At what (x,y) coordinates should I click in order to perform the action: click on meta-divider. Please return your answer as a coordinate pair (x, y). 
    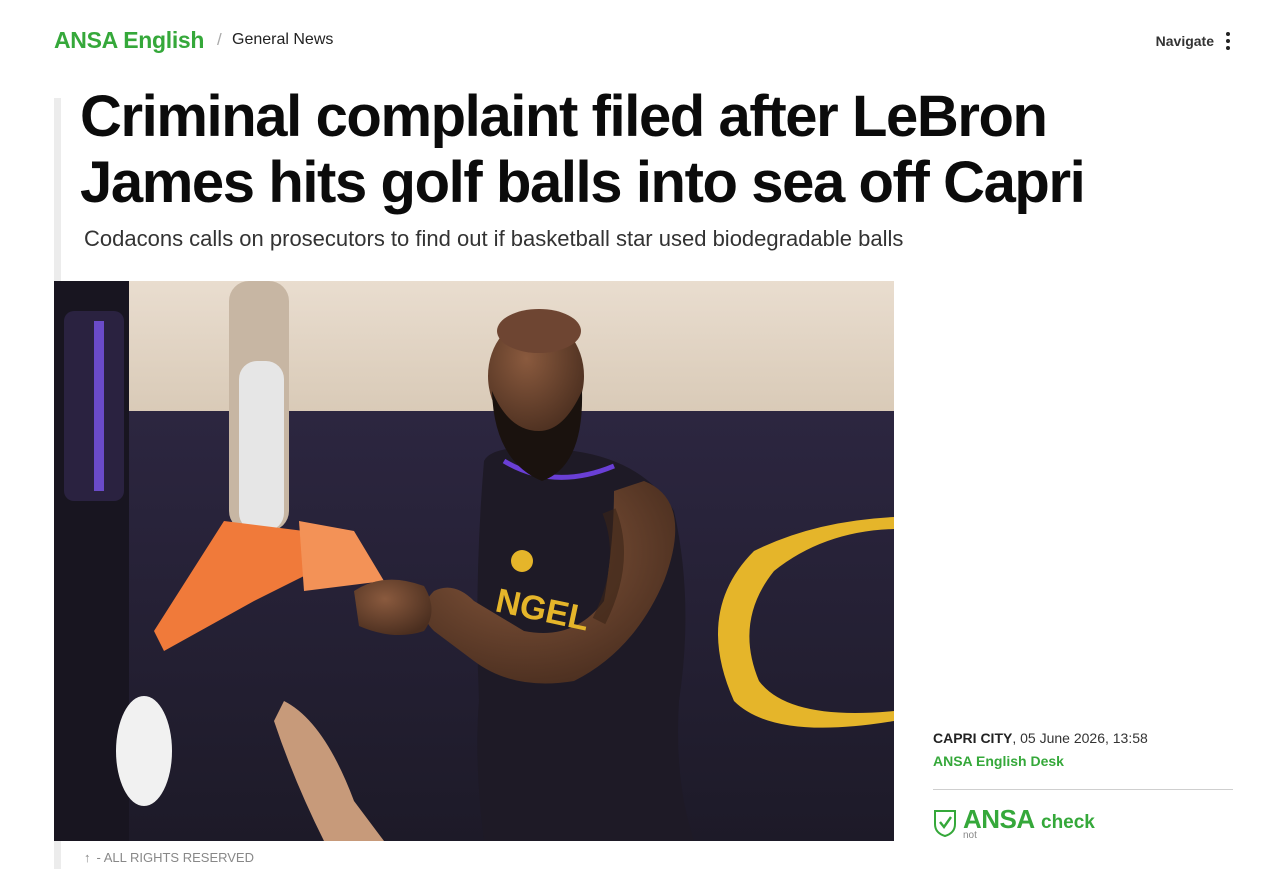
    Looking at the image, I should click on (1083, 789).